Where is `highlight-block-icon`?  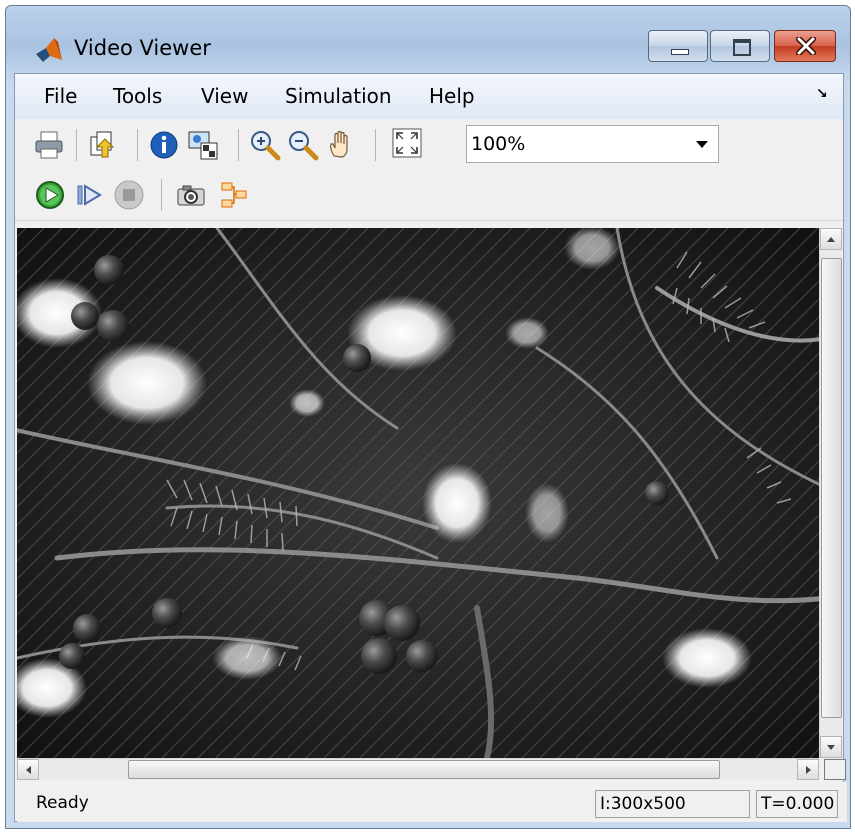 highlight-block-icon is located at coordinates (234, 195).